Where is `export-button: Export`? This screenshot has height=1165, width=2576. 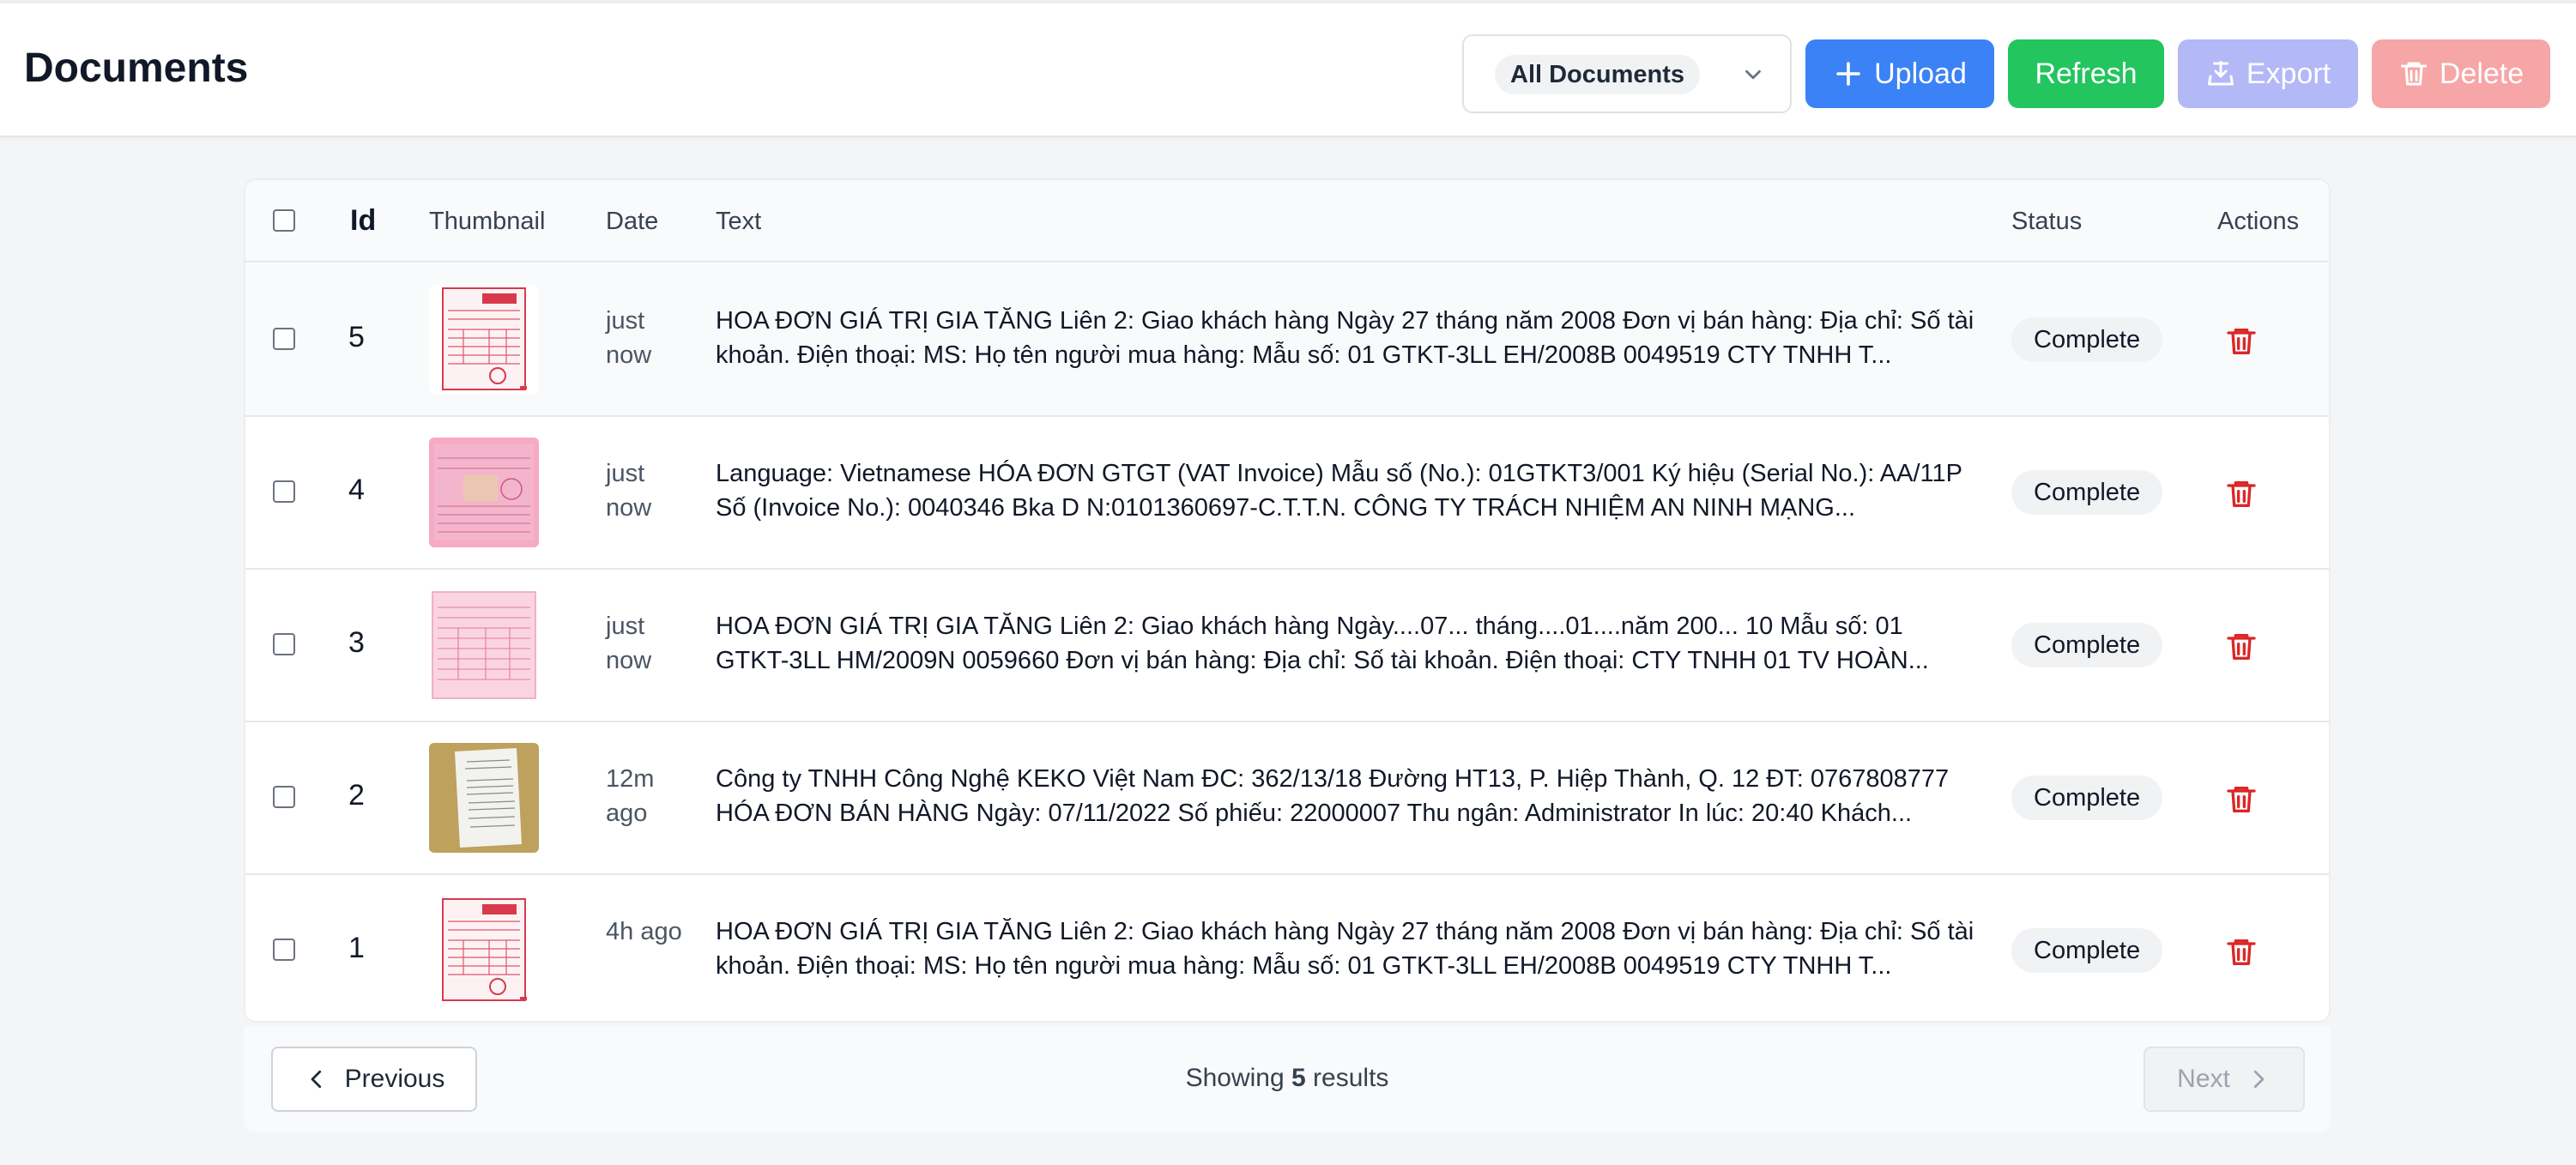
export-button: Export is located at coordinates (2268, 73).